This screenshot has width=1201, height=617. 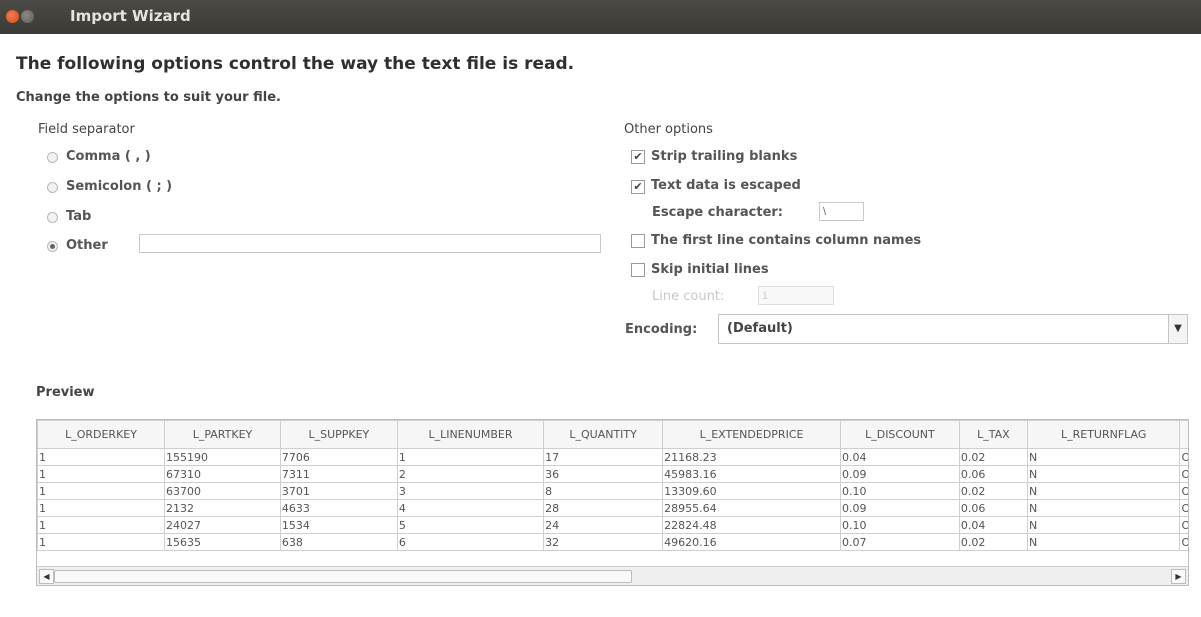 What do you see at coordinates (27, 16) in the screenshot?
I see `minimize-window-icon` at bounding box center [27, 16].